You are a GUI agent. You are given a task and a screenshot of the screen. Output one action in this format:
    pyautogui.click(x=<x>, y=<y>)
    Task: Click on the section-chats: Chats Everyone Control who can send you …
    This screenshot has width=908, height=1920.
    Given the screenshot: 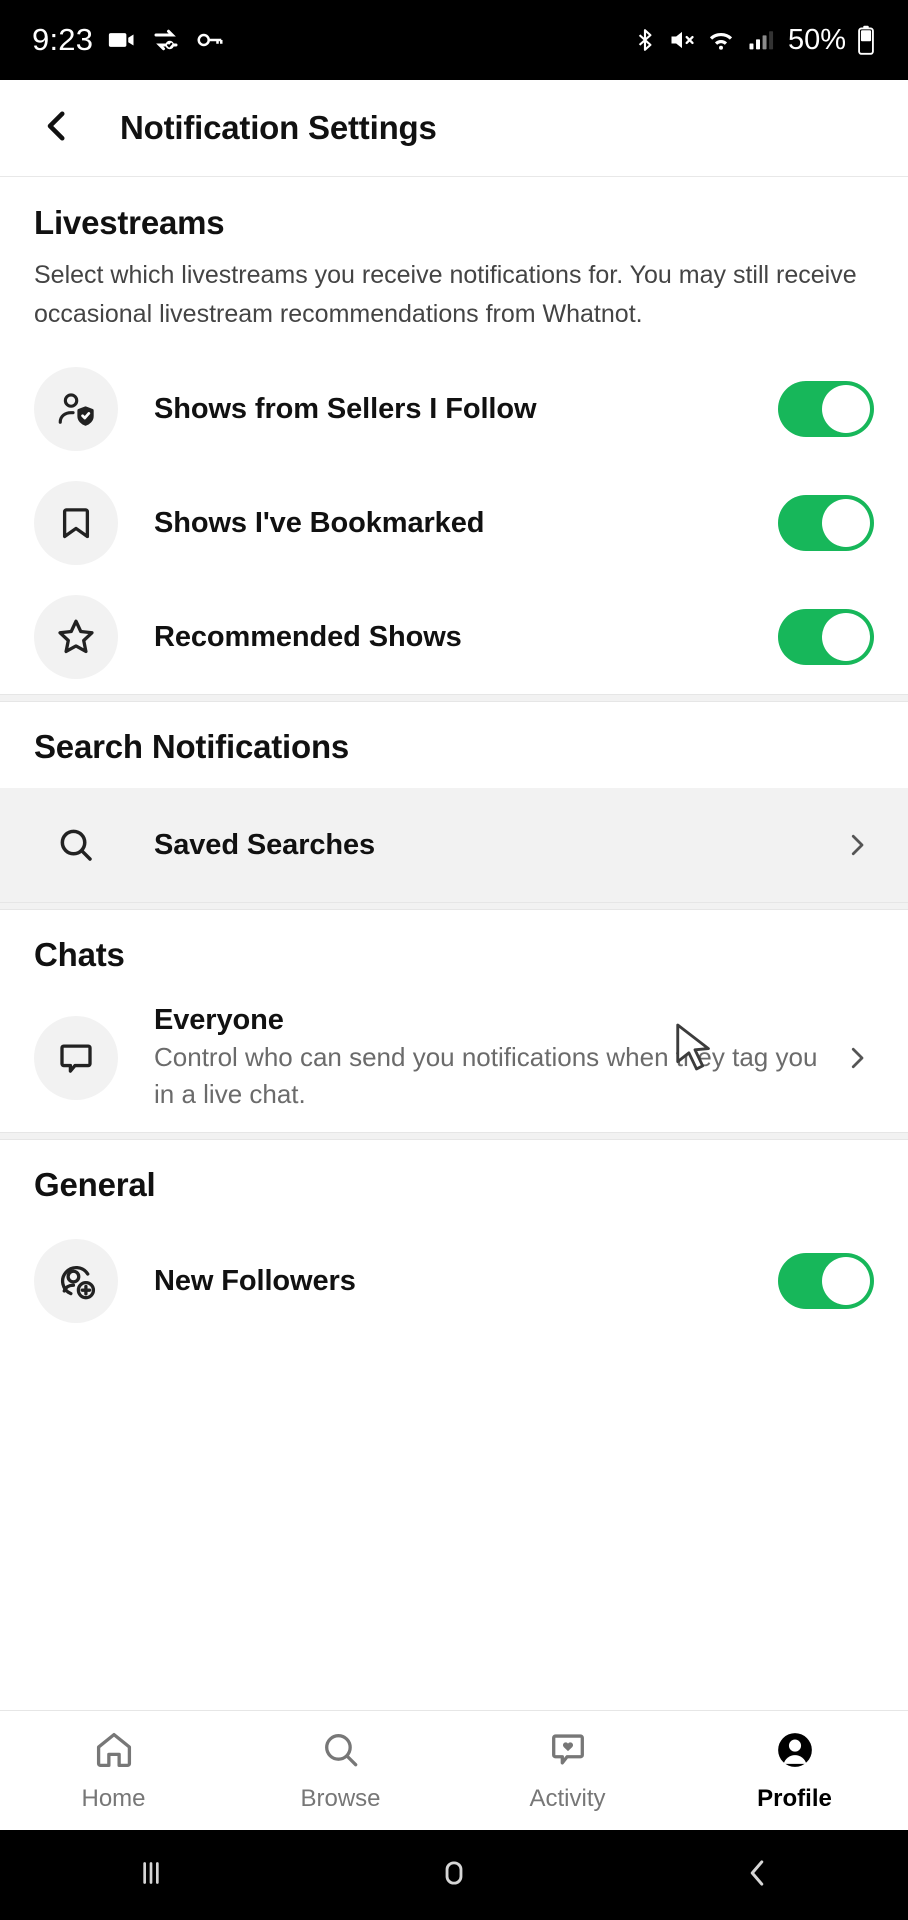 What is the action you would take?
    pyautogui.click(x=454, y=1021)
    